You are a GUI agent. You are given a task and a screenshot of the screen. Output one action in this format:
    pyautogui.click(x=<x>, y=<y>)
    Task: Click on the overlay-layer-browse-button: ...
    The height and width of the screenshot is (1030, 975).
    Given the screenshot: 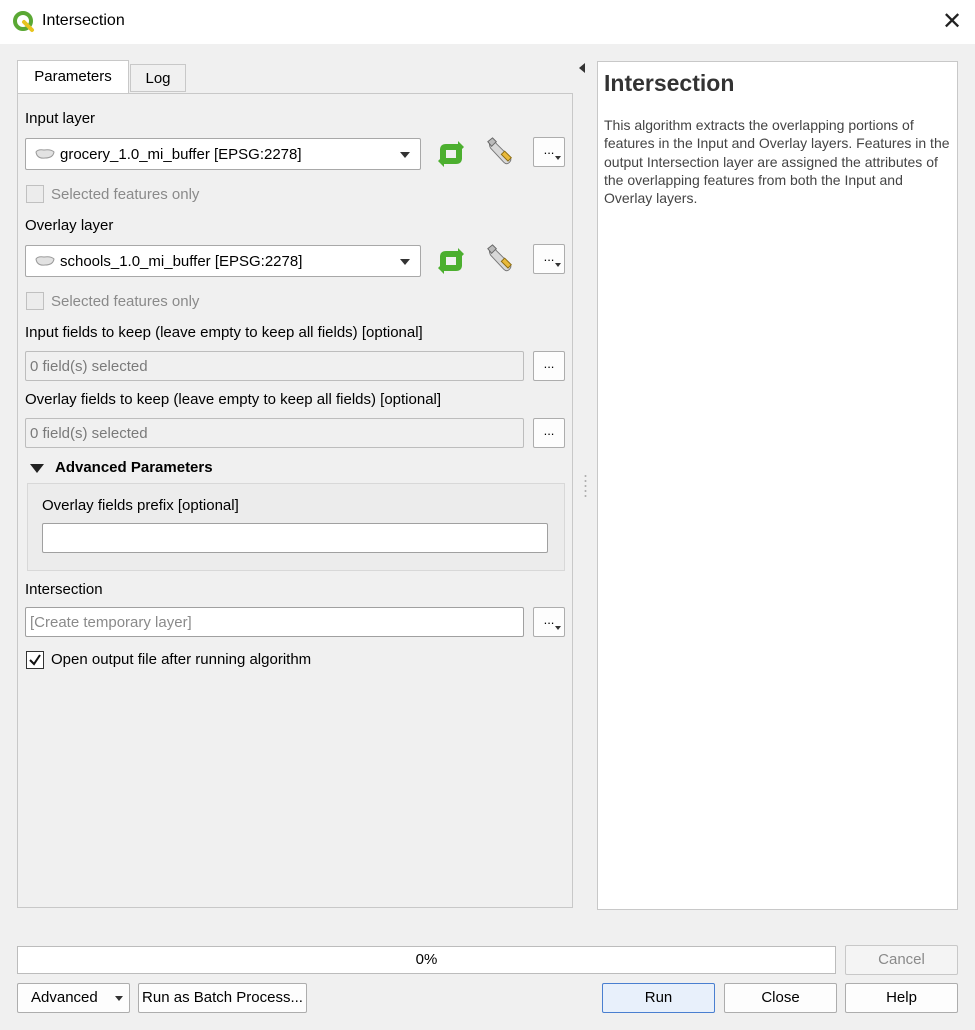 What is the action you would take?
    pyautogui.click(x=549, y=259)
    